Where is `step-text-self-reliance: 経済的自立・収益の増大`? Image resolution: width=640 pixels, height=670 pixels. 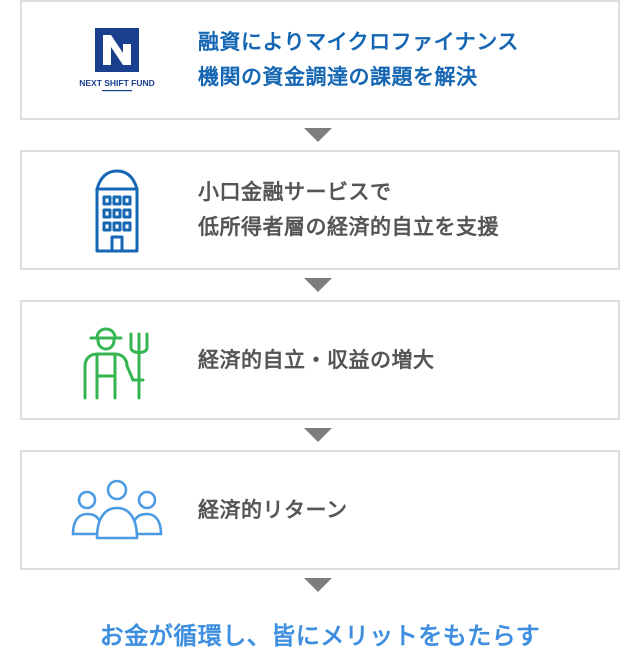 step-text-self-reliance: 経済的自立・収益の増大 is located at coordinates (403, 360).